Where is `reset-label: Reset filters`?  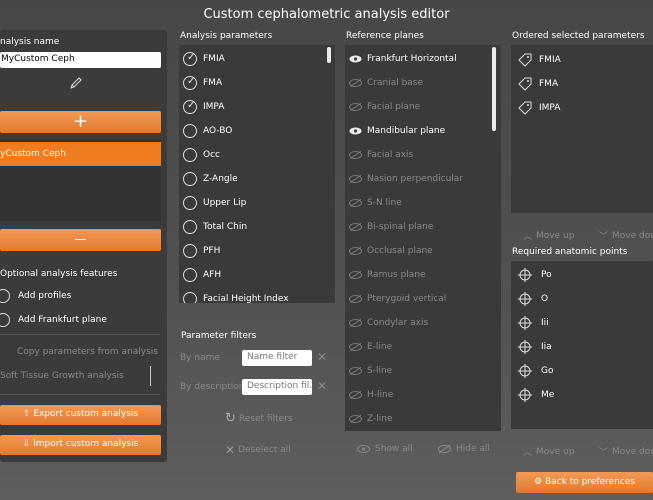 reset-label: Reset filters is located at coordinates (265, 418).